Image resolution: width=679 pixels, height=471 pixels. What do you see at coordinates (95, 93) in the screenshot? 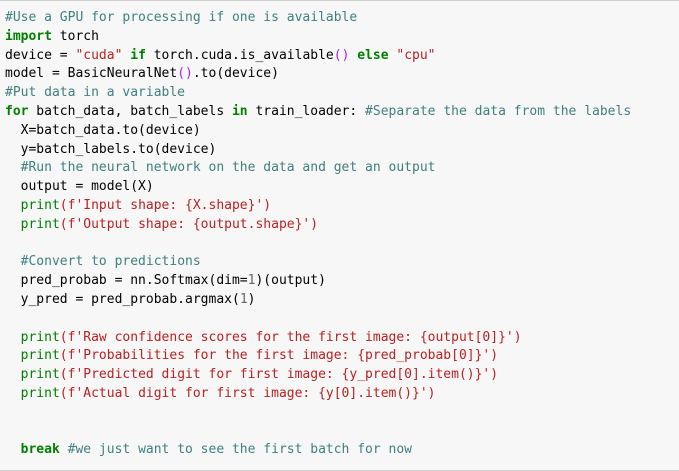
I see `code-token: #Put data in a variable` at bounding box center [95, 93].